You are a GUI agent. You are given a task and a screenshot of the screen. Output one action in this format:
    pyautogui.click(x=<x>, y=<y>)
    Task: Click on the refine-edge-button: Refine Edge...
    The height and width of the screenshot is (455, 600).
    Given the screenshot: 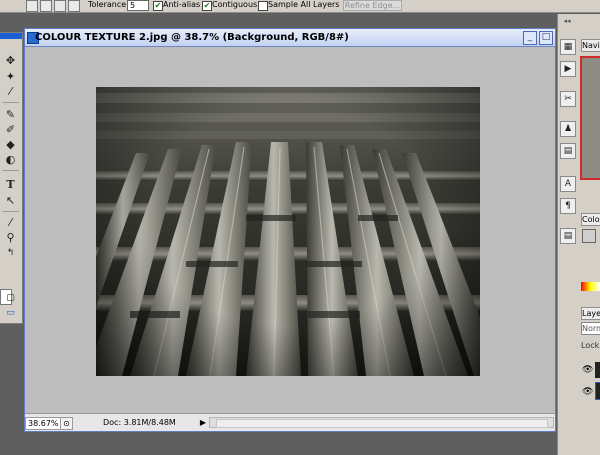 What is the action you would take?
    pyautogui.click(x=372, y=5)
    